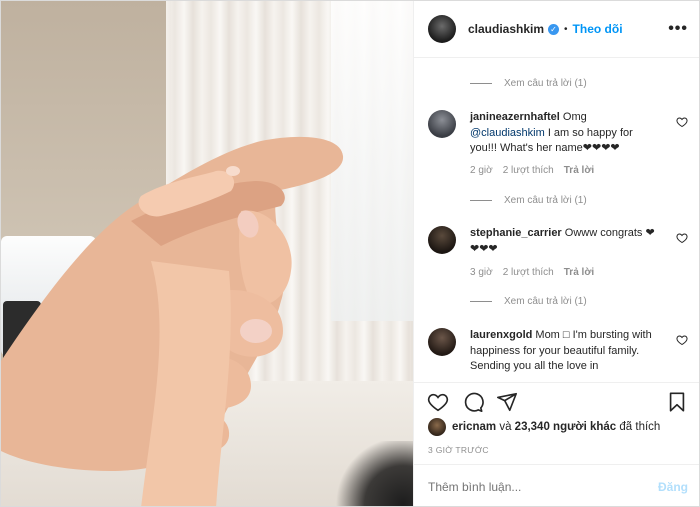 The height and width of the screenshot is (507, 700). Describe the element at coordinates (673, 487) in the screenshot. I see `post-comment-button: Đăng` at that location.